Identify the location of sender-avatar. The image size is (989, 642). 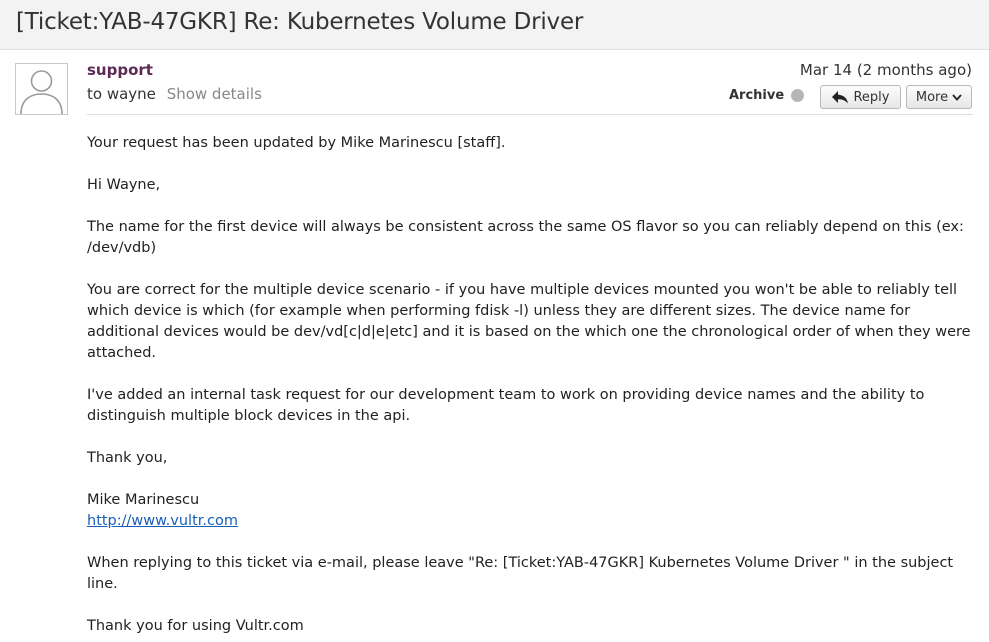
(41, 89).